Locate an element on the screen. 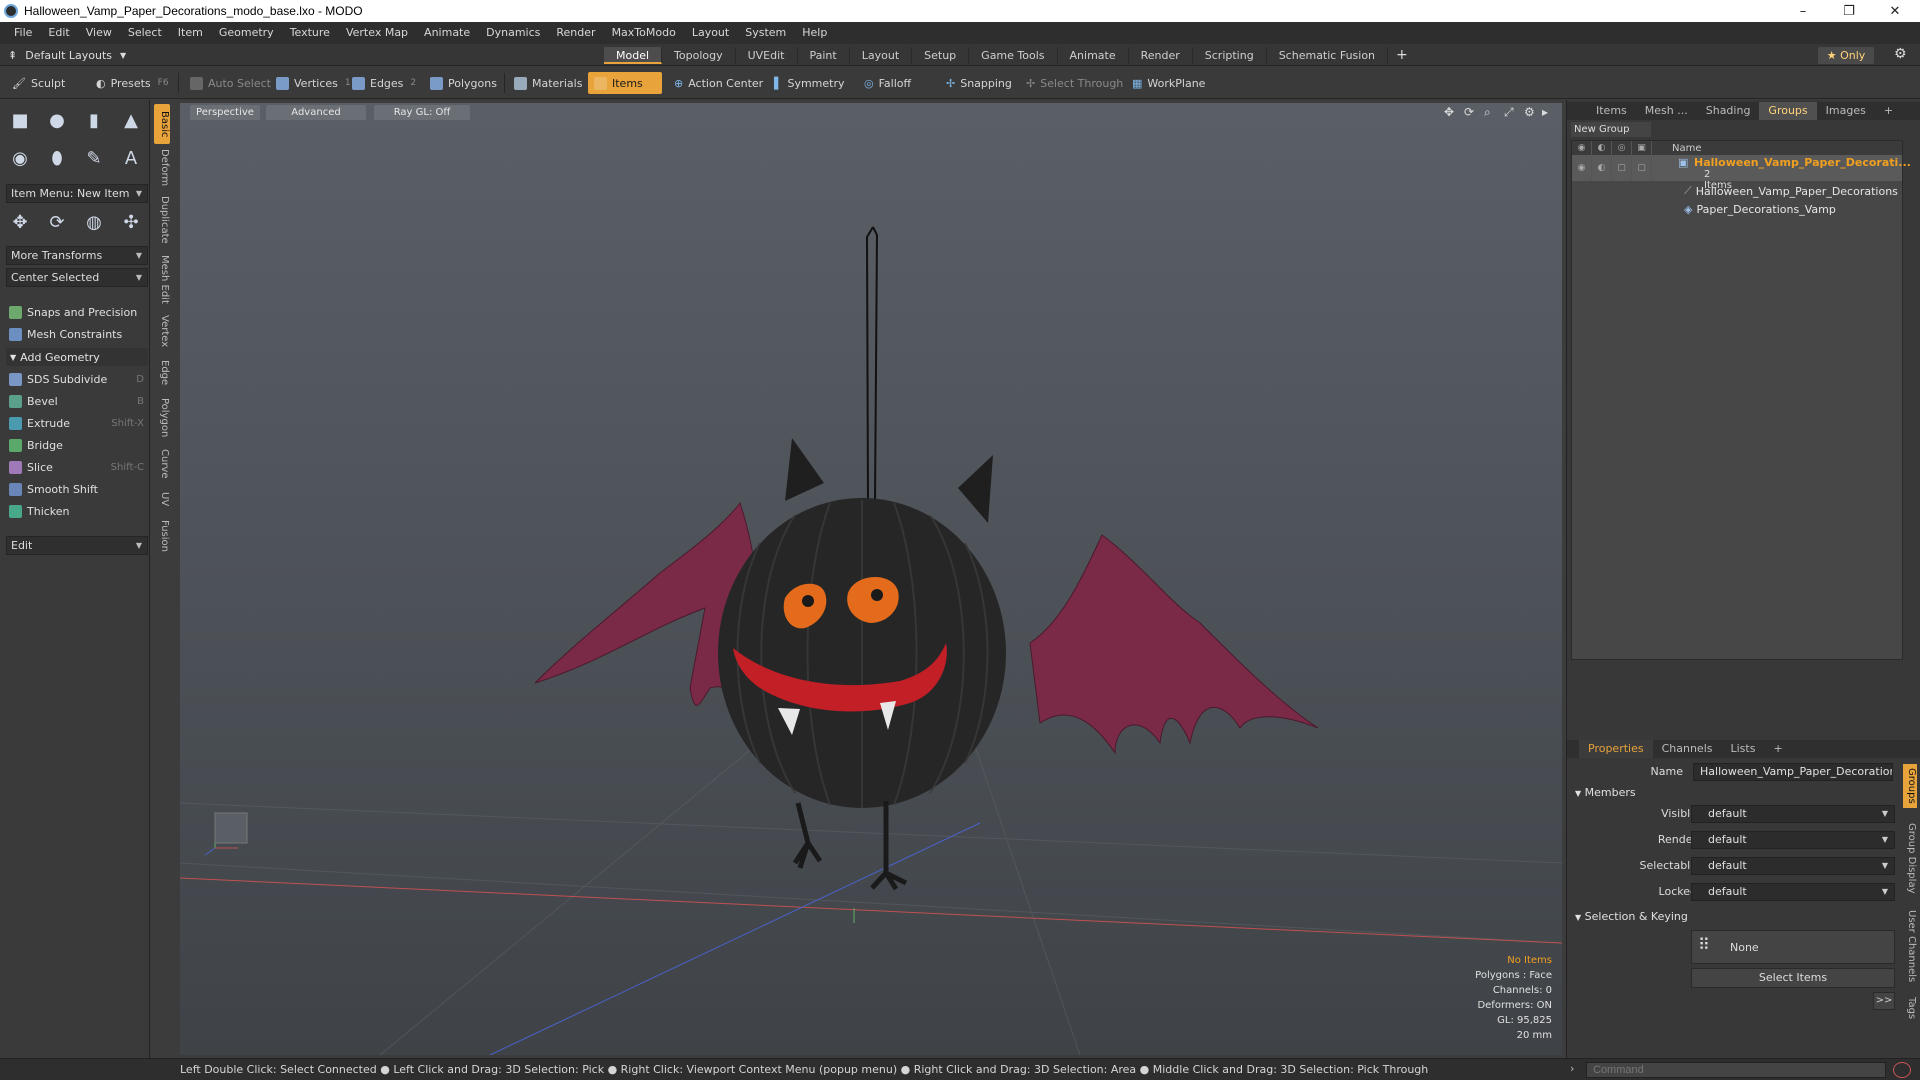  render-icon: ◐ is located at coordinates (1602, 168).